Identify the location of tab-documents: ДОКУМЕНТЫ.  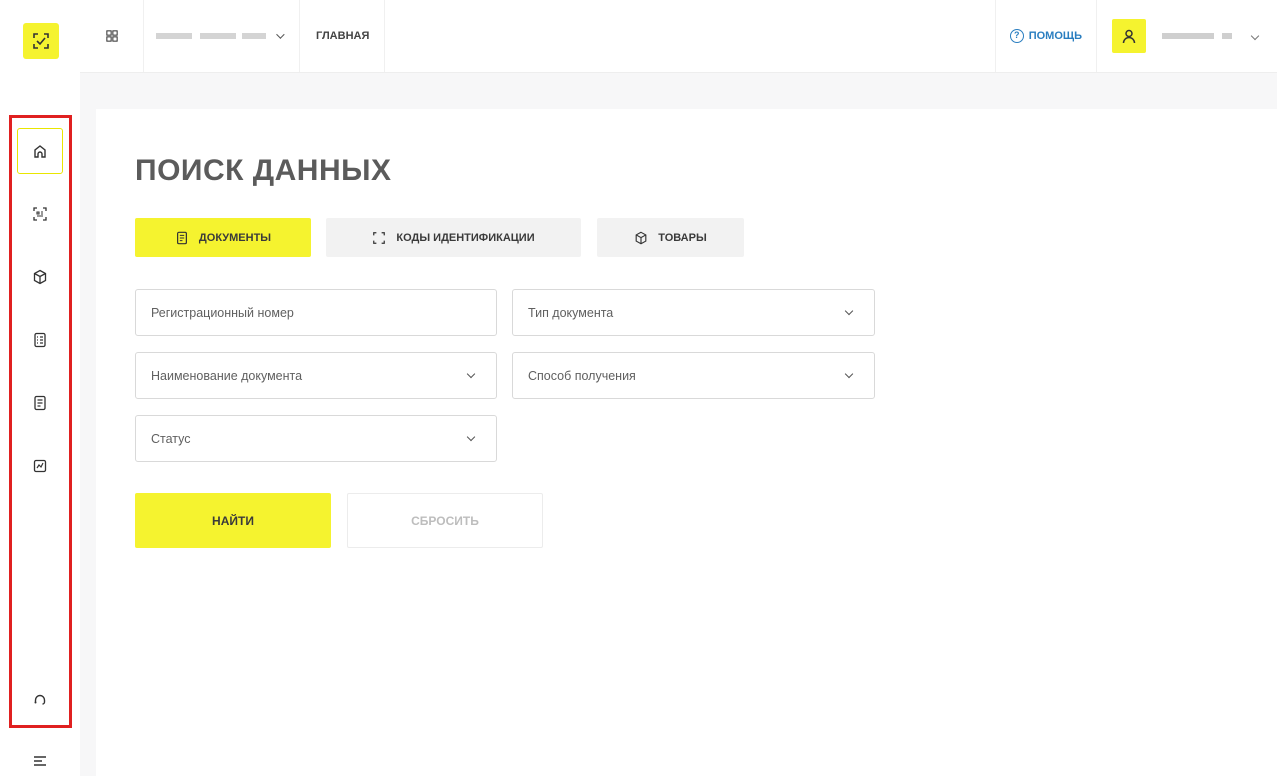
(223, 237).